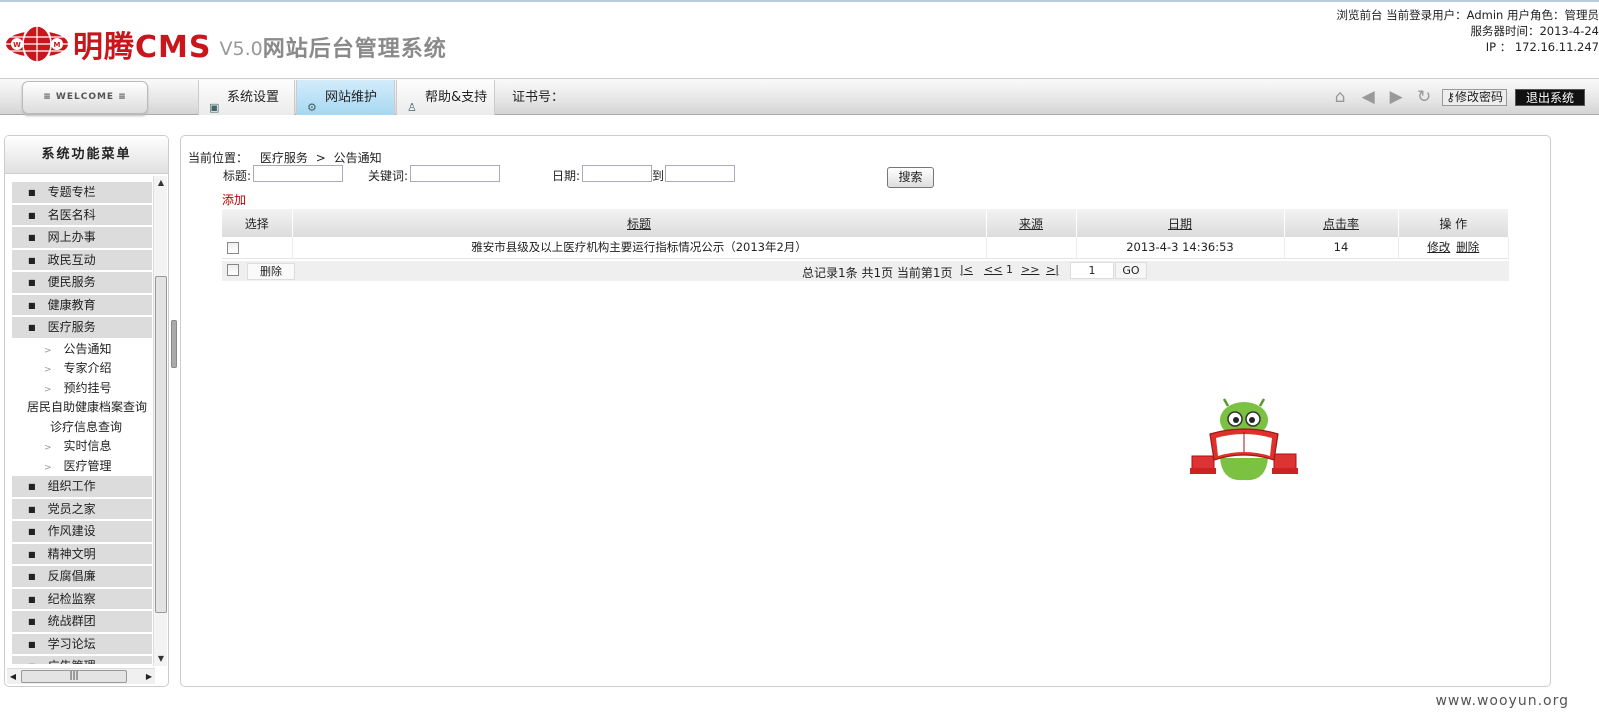 Image resolution: width=1599 pixels, height=723 pixels. I want to click on scroll-down-icon: ▼, so click(161, 659).